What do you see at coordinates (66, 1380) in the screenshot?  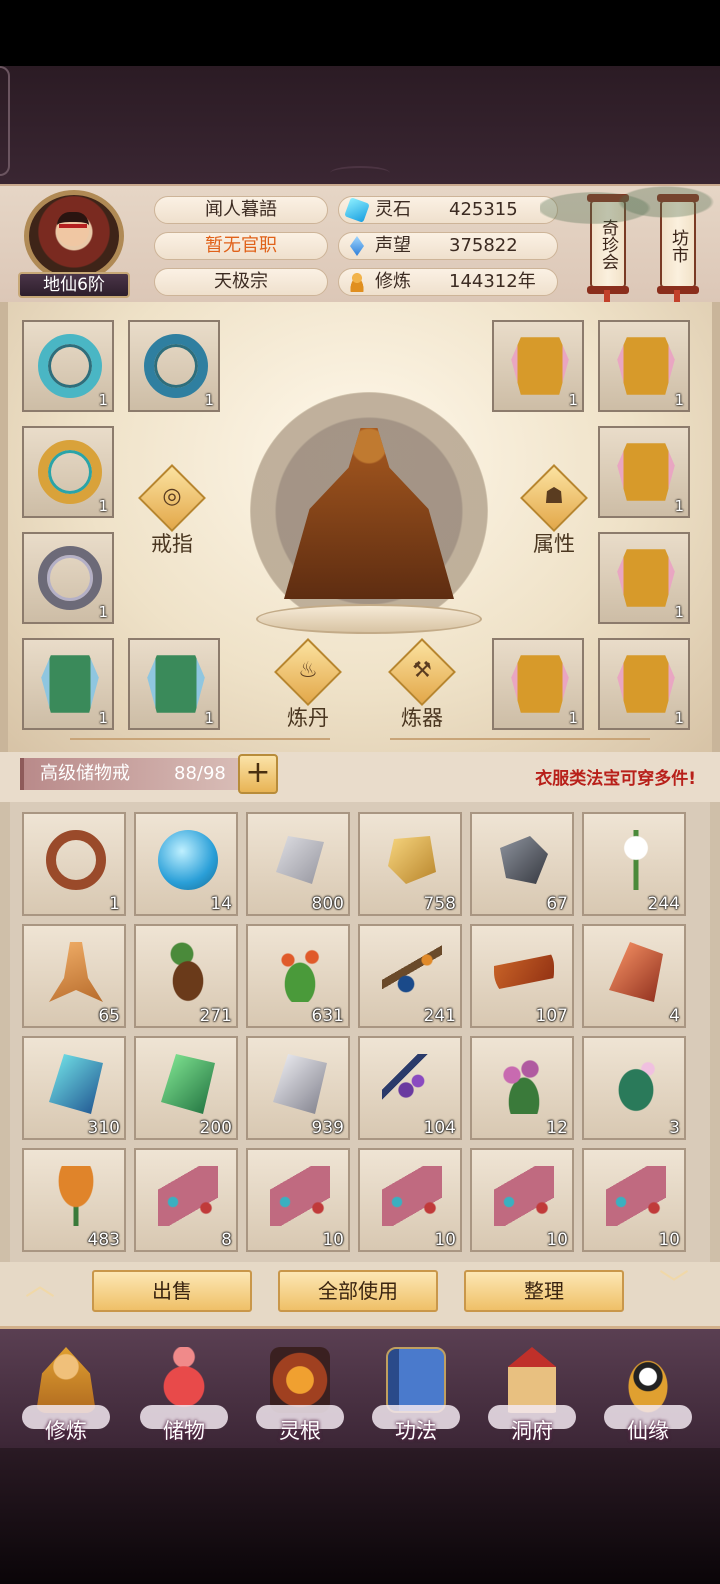 I see `cultivate-icon` at bounding box center [66, 1380].